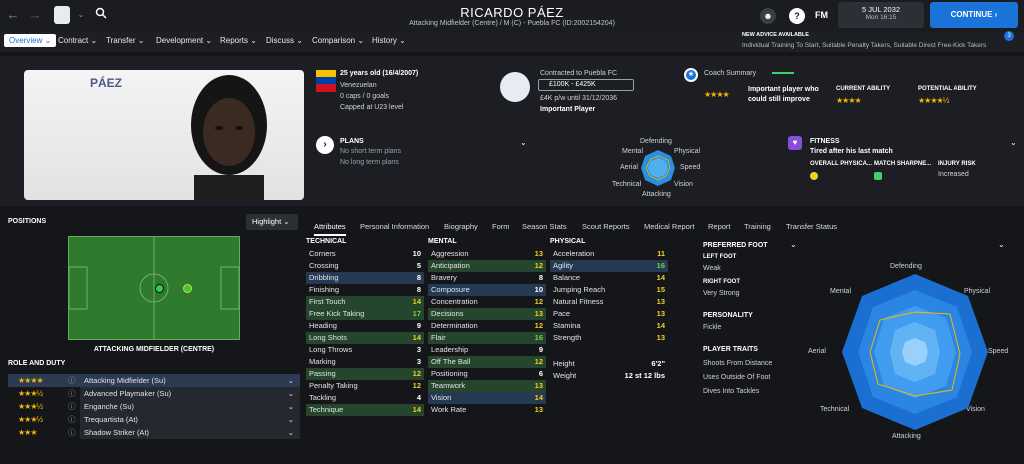 This screenshot has height=464, width=1024. Describe the element at coordinates (487, 326) in the screenshot. I see `attribute-row: Determination 12` at that location.